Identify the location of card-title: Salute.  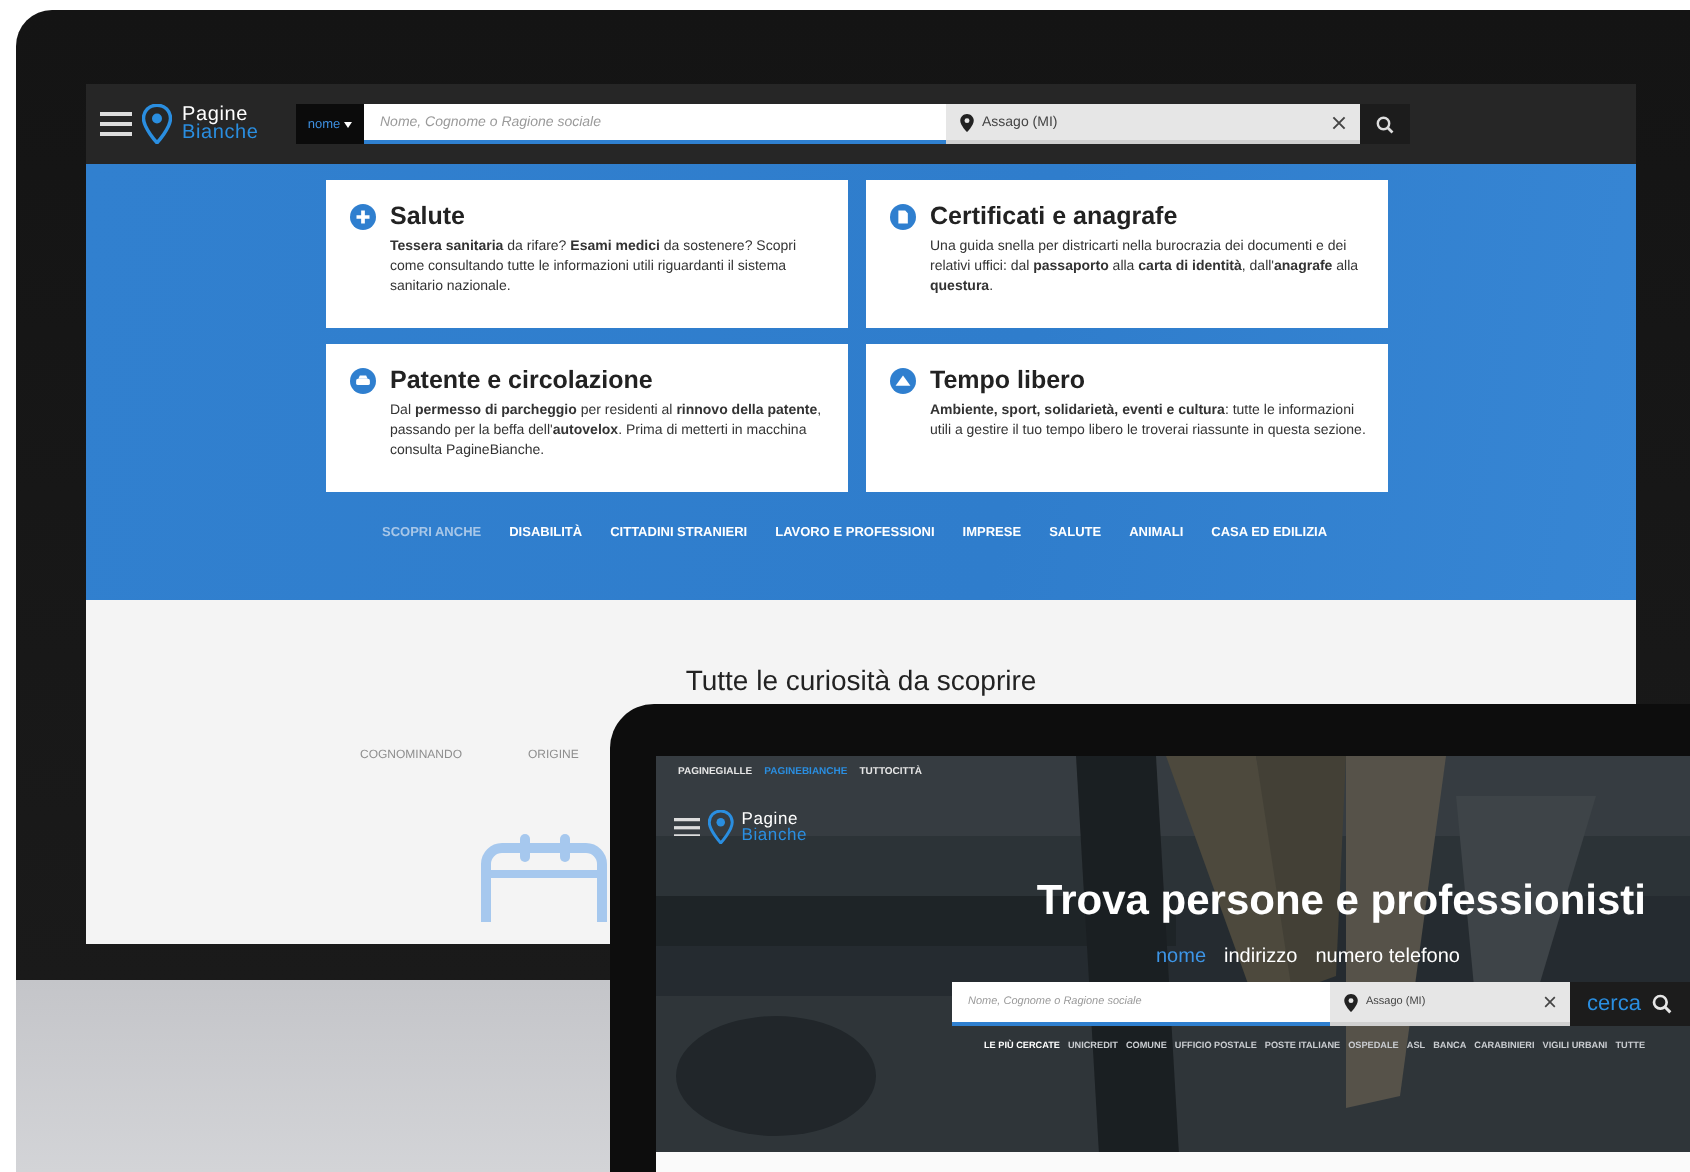
(429, 216).